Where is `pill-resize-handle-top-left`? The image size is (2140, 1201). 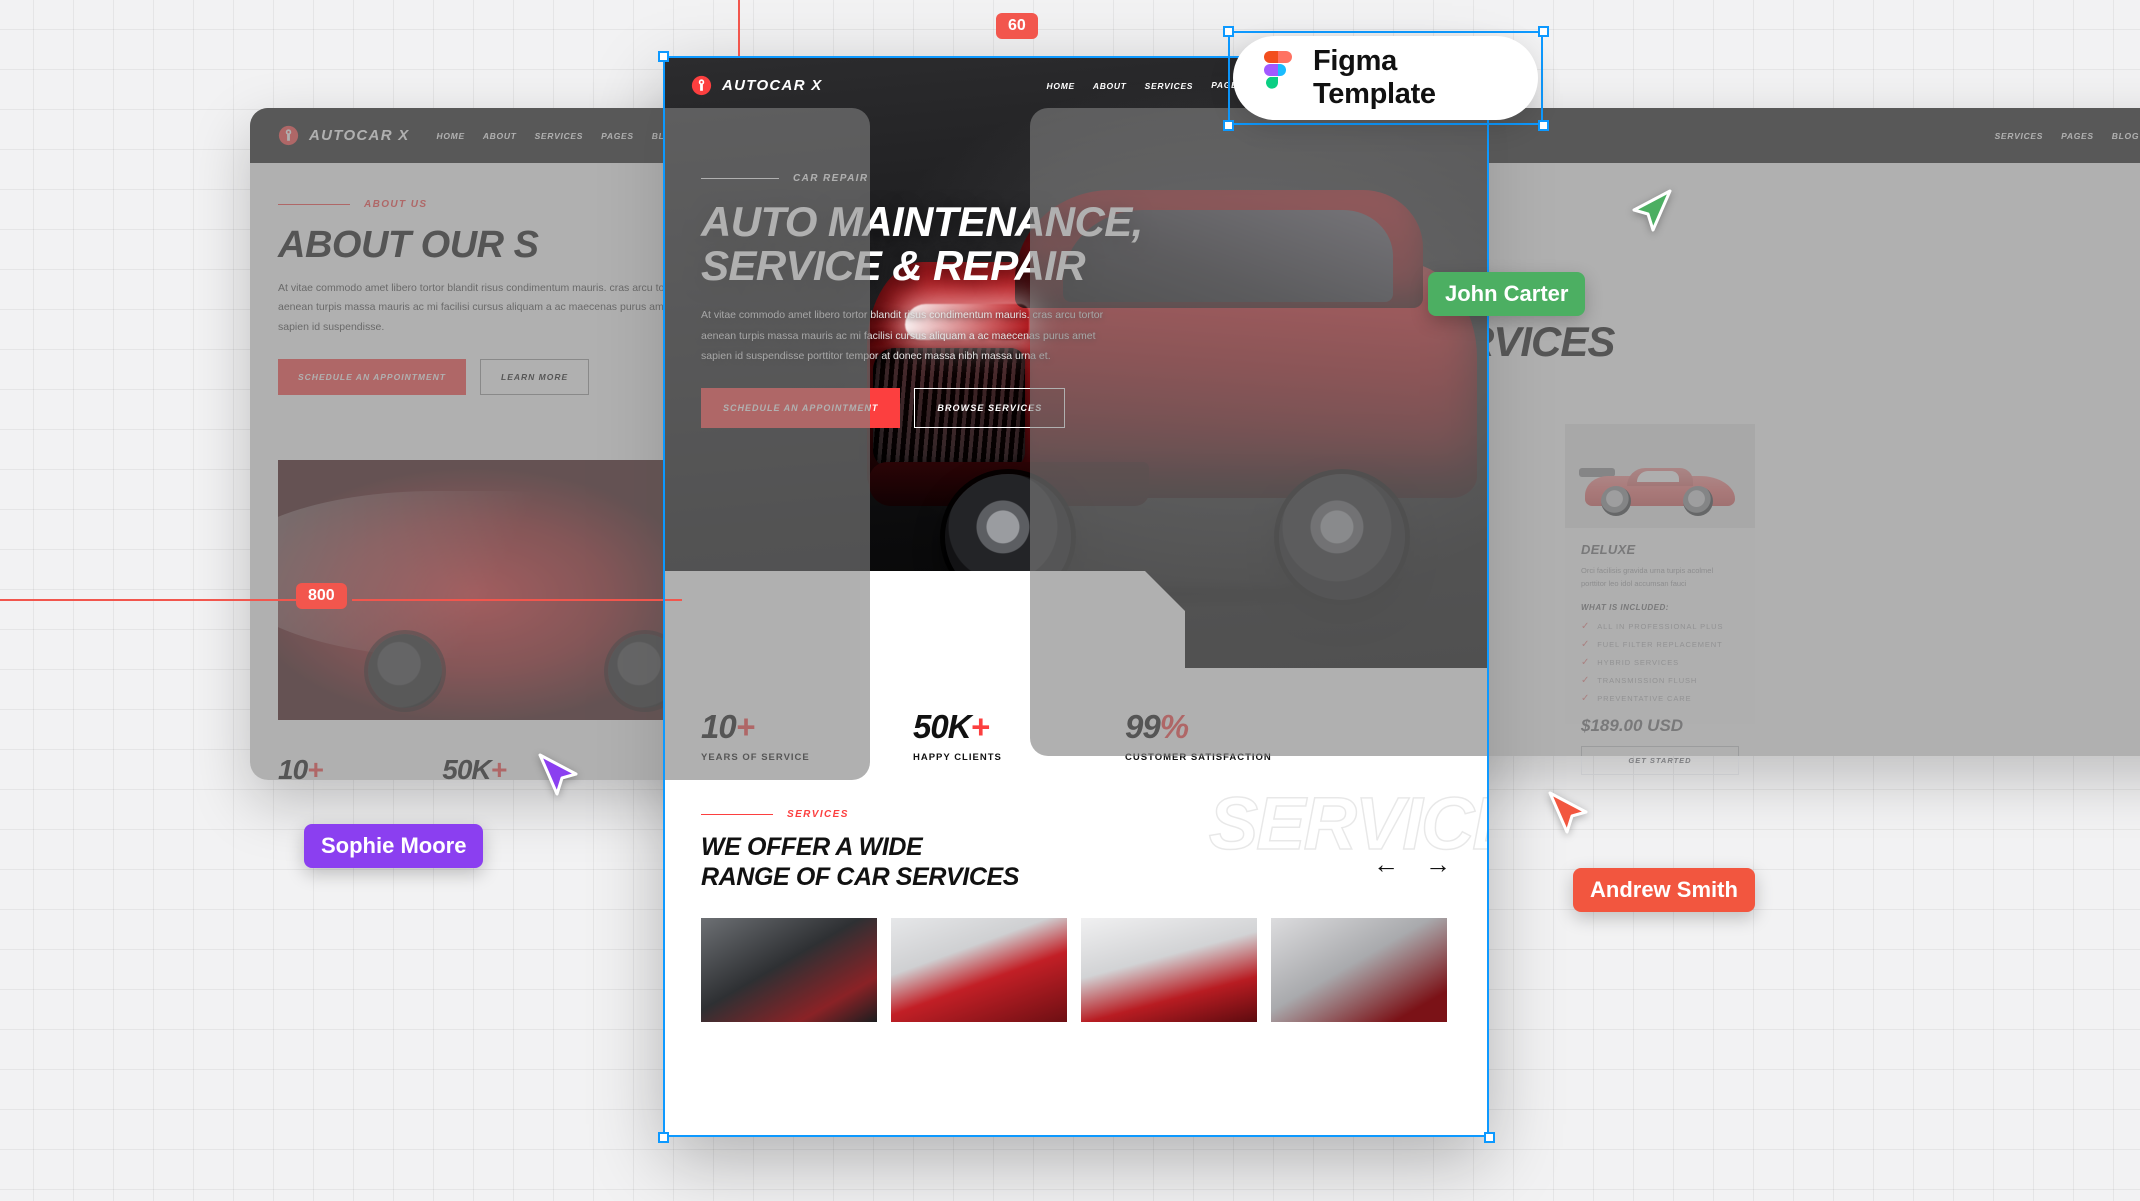
pill-resize-handle-top-left is located at coordinates (1228, 31).